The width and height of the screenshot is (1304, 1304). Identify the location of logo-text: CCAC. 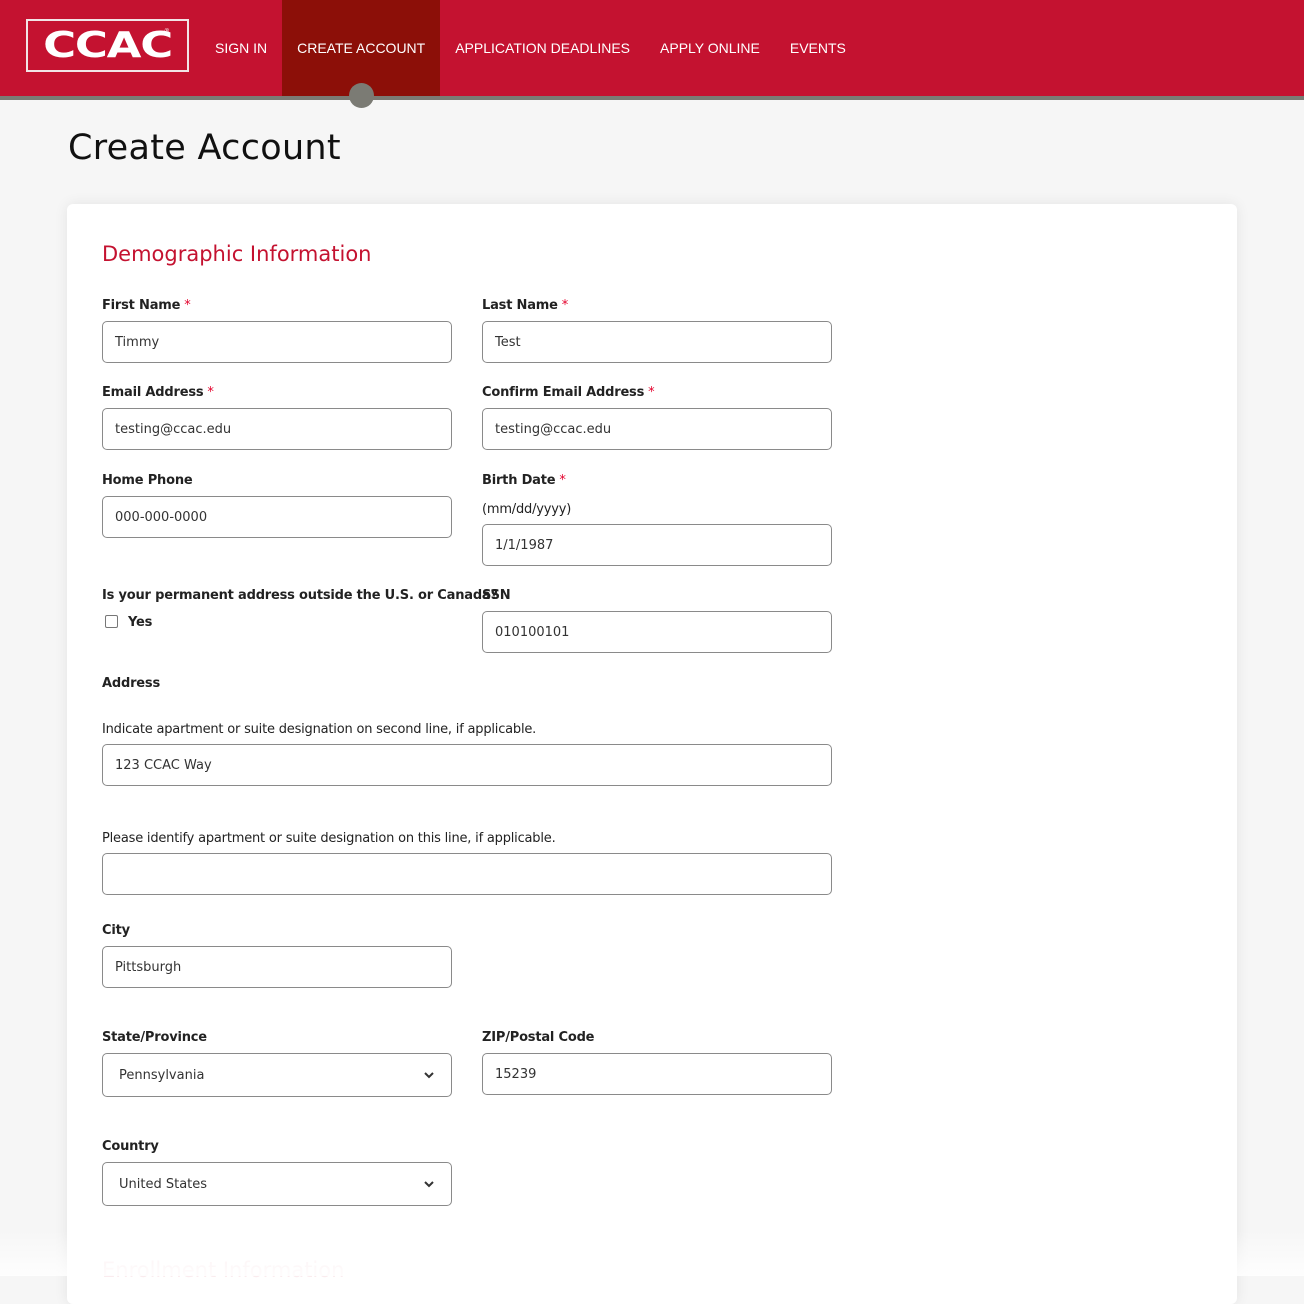
(108, 45).